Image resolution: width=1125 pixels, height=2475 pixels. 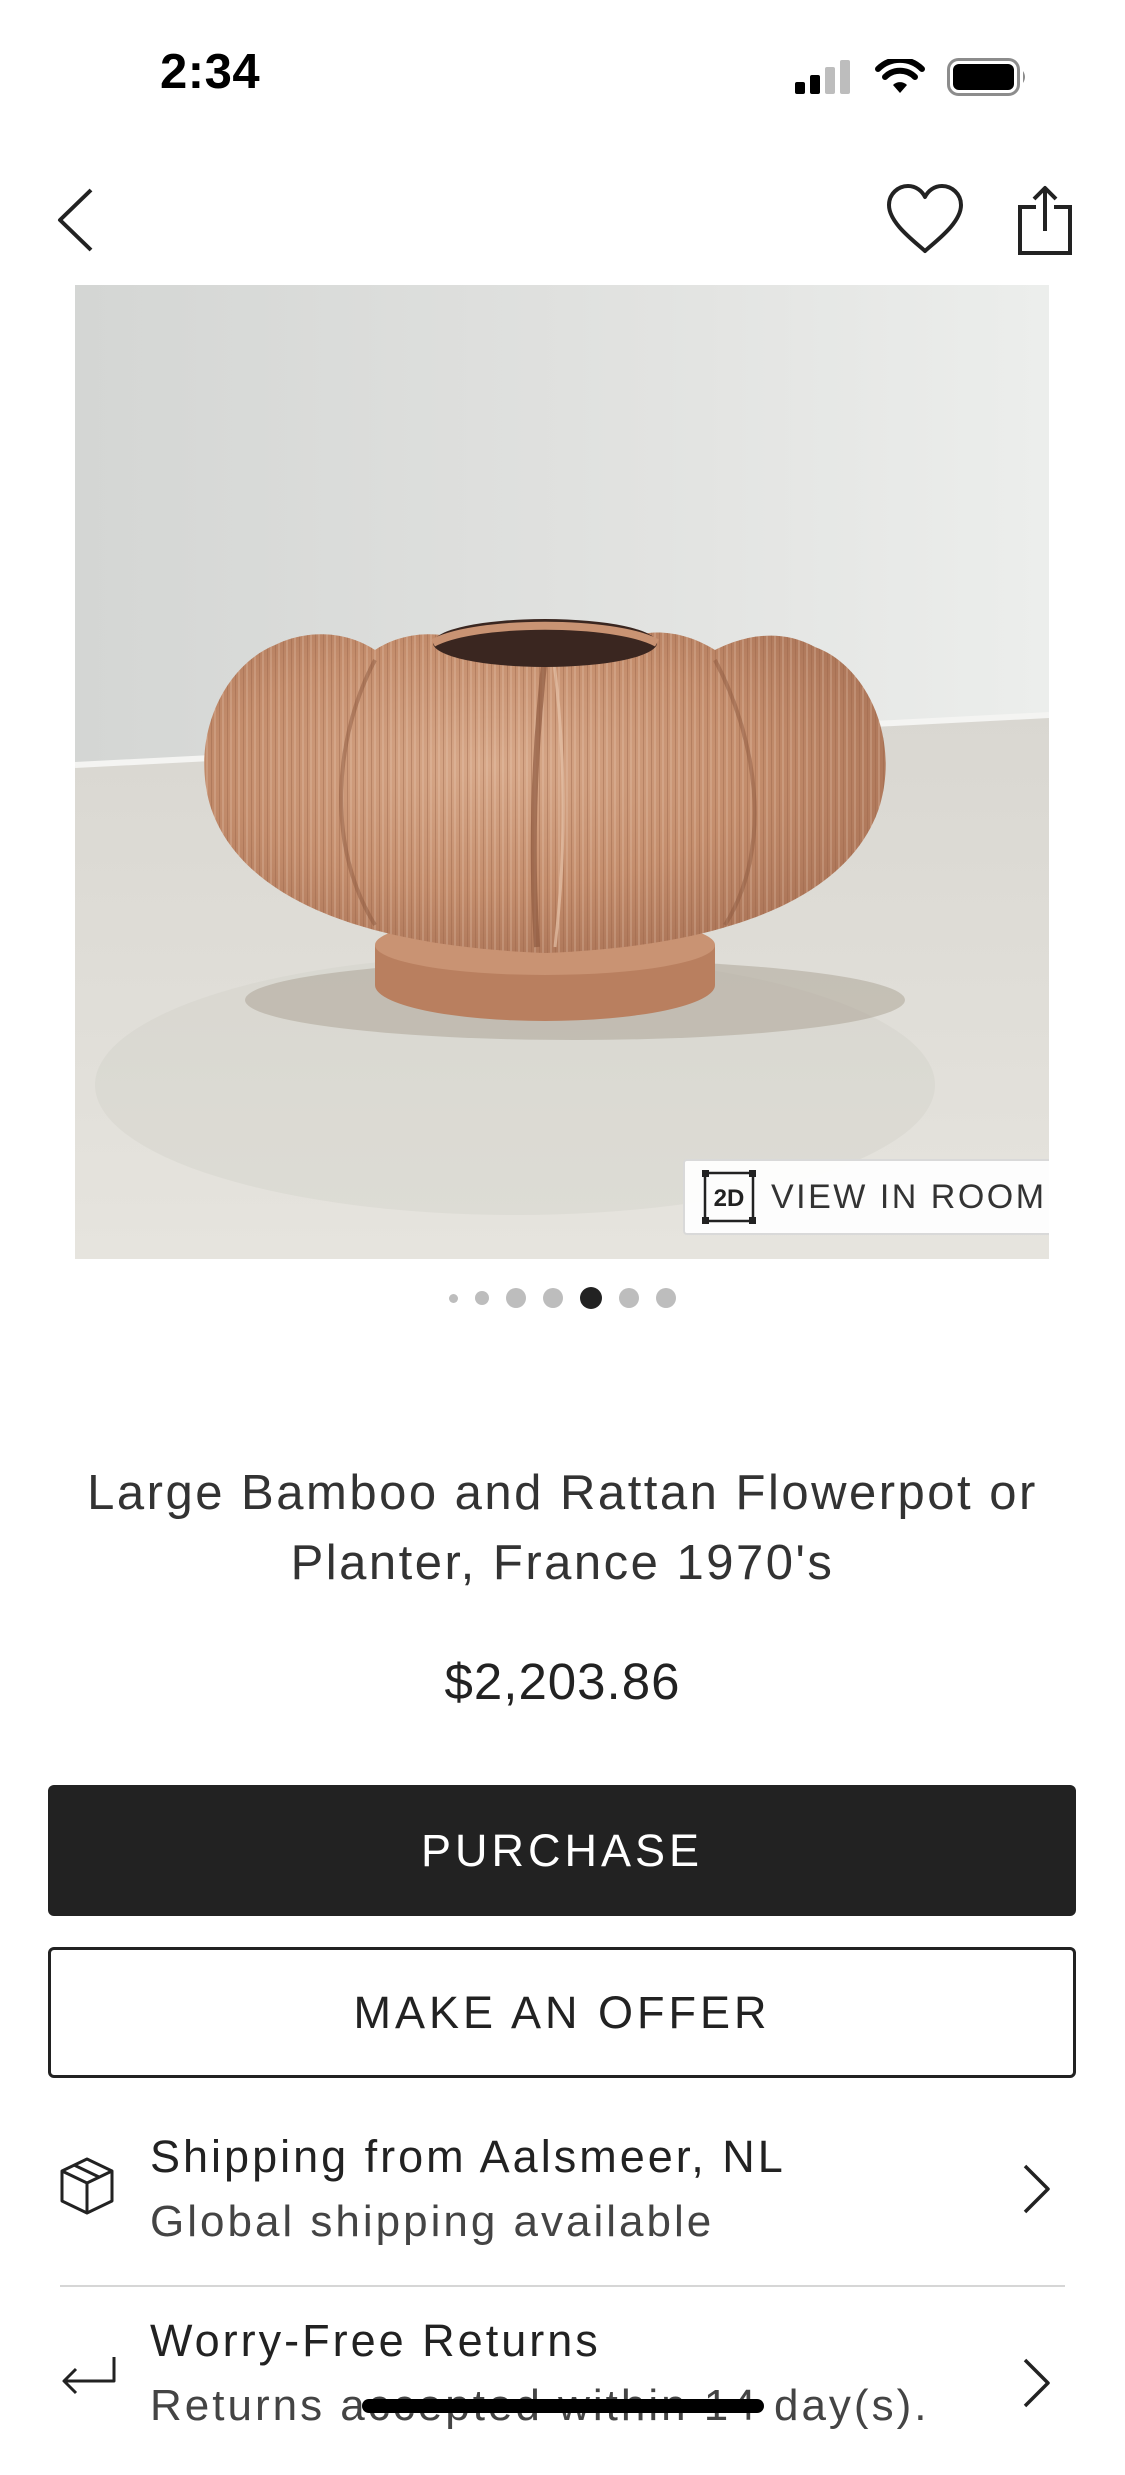 I want to click on view-in-room-2d-text: 2D, so click(x=729, y=1198).